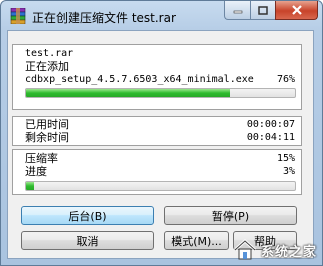 The image size is (323, 266). What do you see at coordinates (47, 137) in the screenshot?
I see `remaining-label: 剩余时间` at bounding box center [47, 137].